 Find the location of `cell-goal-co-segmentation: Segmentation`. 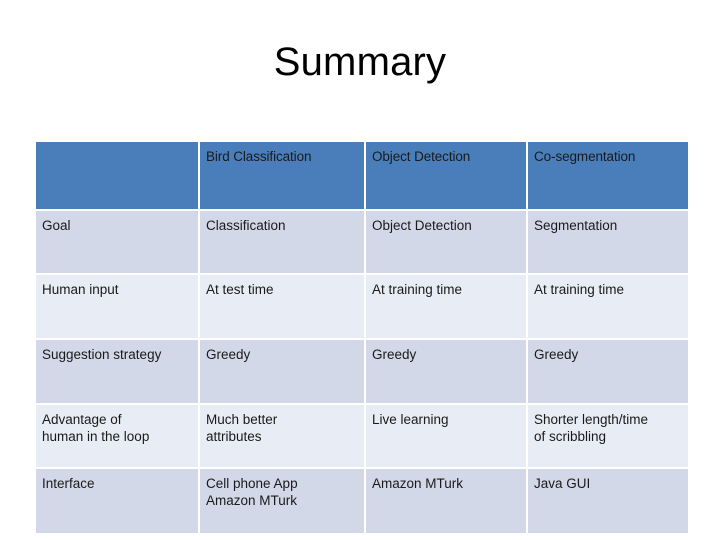

cell-goal-co-segmentation: Segmentation is located at coordinates (608, 242).